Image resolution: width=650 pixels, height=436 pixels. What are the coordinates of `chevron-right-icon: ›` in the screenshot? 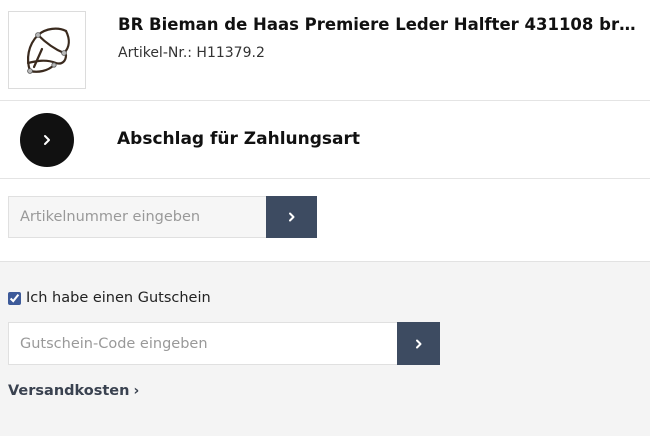 It's located at (136, 391).